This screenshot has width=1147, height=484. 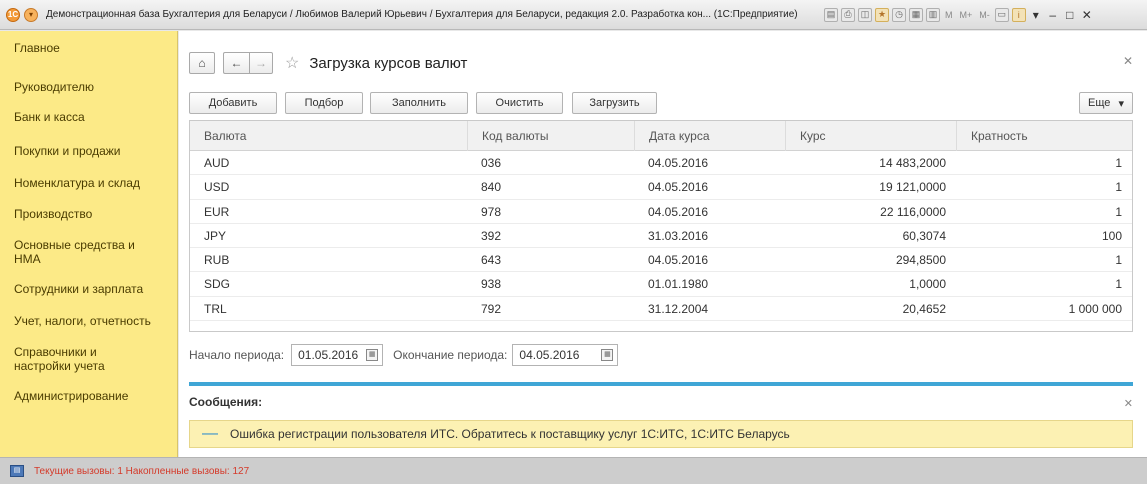 I want to click on close-window-icon: ✕, so click(x=1087, y=15).